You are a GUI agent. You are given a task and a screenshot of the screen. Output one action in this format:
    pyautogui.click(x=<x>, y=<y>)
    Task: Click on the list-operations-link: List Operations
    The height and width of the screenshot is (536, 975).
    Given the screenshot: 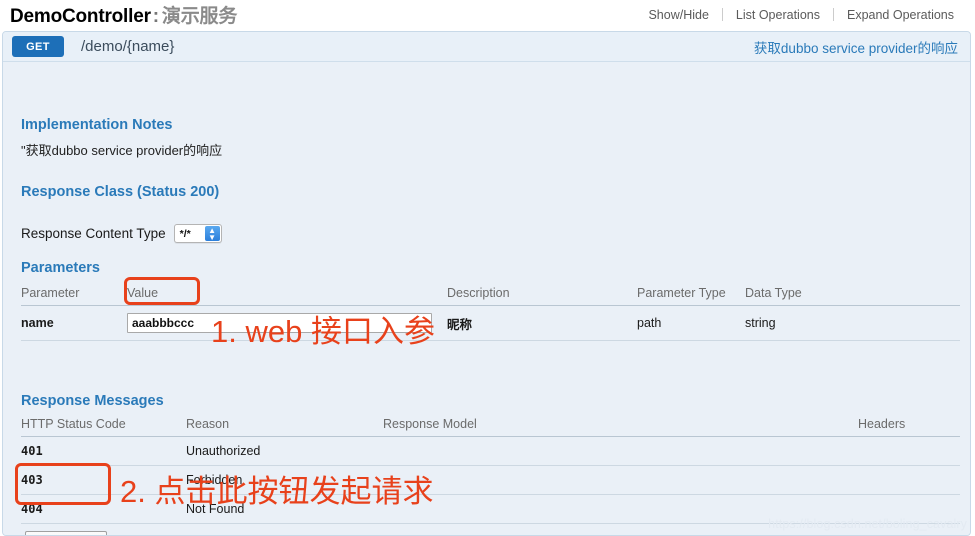 What is the action you would take?
    pyautogui.click(x=778, y=15)
    